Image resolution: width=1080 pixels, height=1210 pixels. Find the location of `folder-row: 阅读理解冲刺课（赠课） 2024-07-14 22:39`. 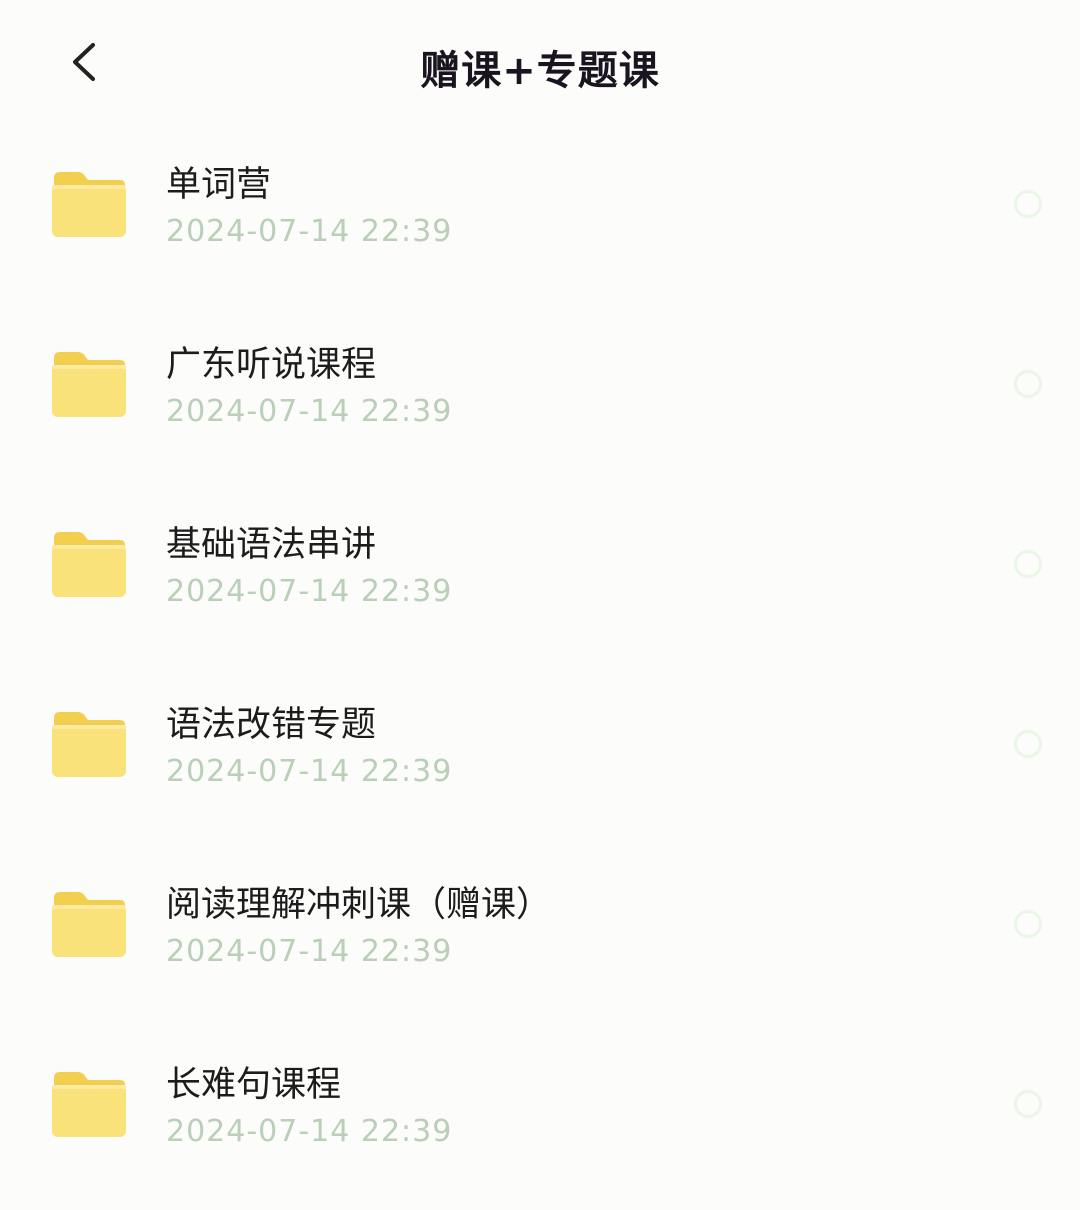

folder-row: 阅读理解冲刺课（赠课） 2024-07-14 22:39 is located at coordinates (540, 940).